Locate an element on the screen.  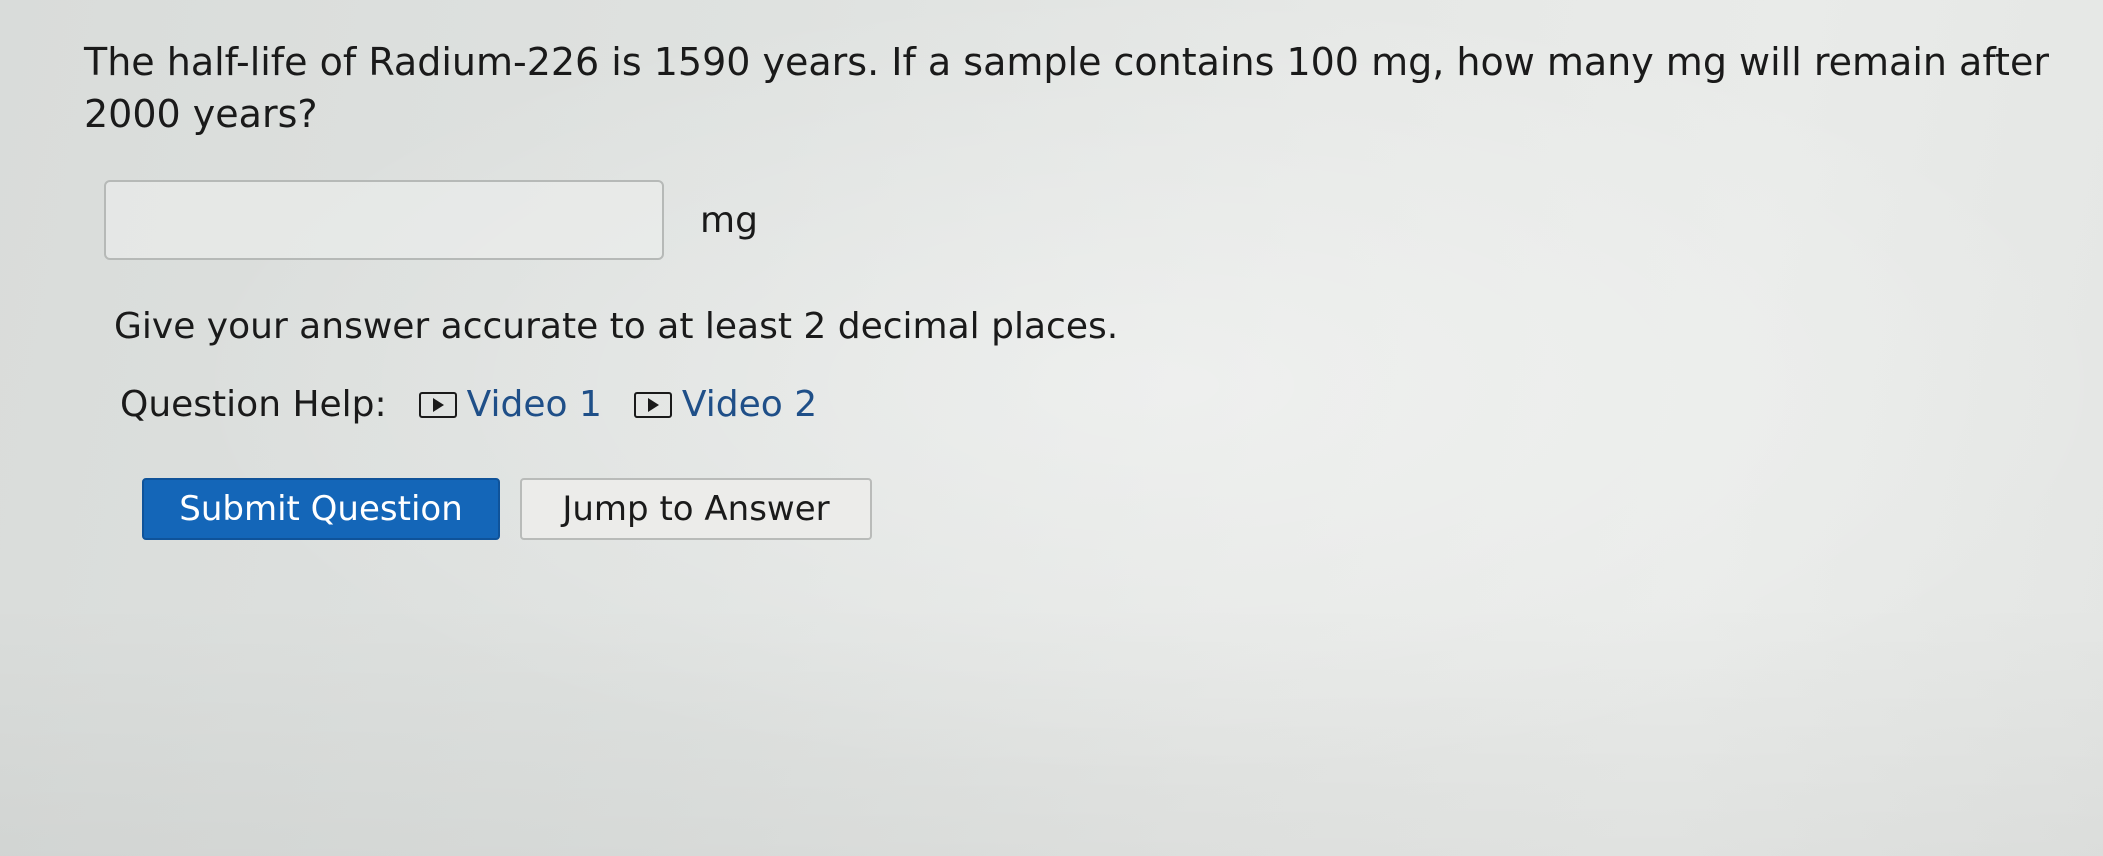
question-help: Question Help: Video 1 Video 2 is located at coordinates (484, 404).